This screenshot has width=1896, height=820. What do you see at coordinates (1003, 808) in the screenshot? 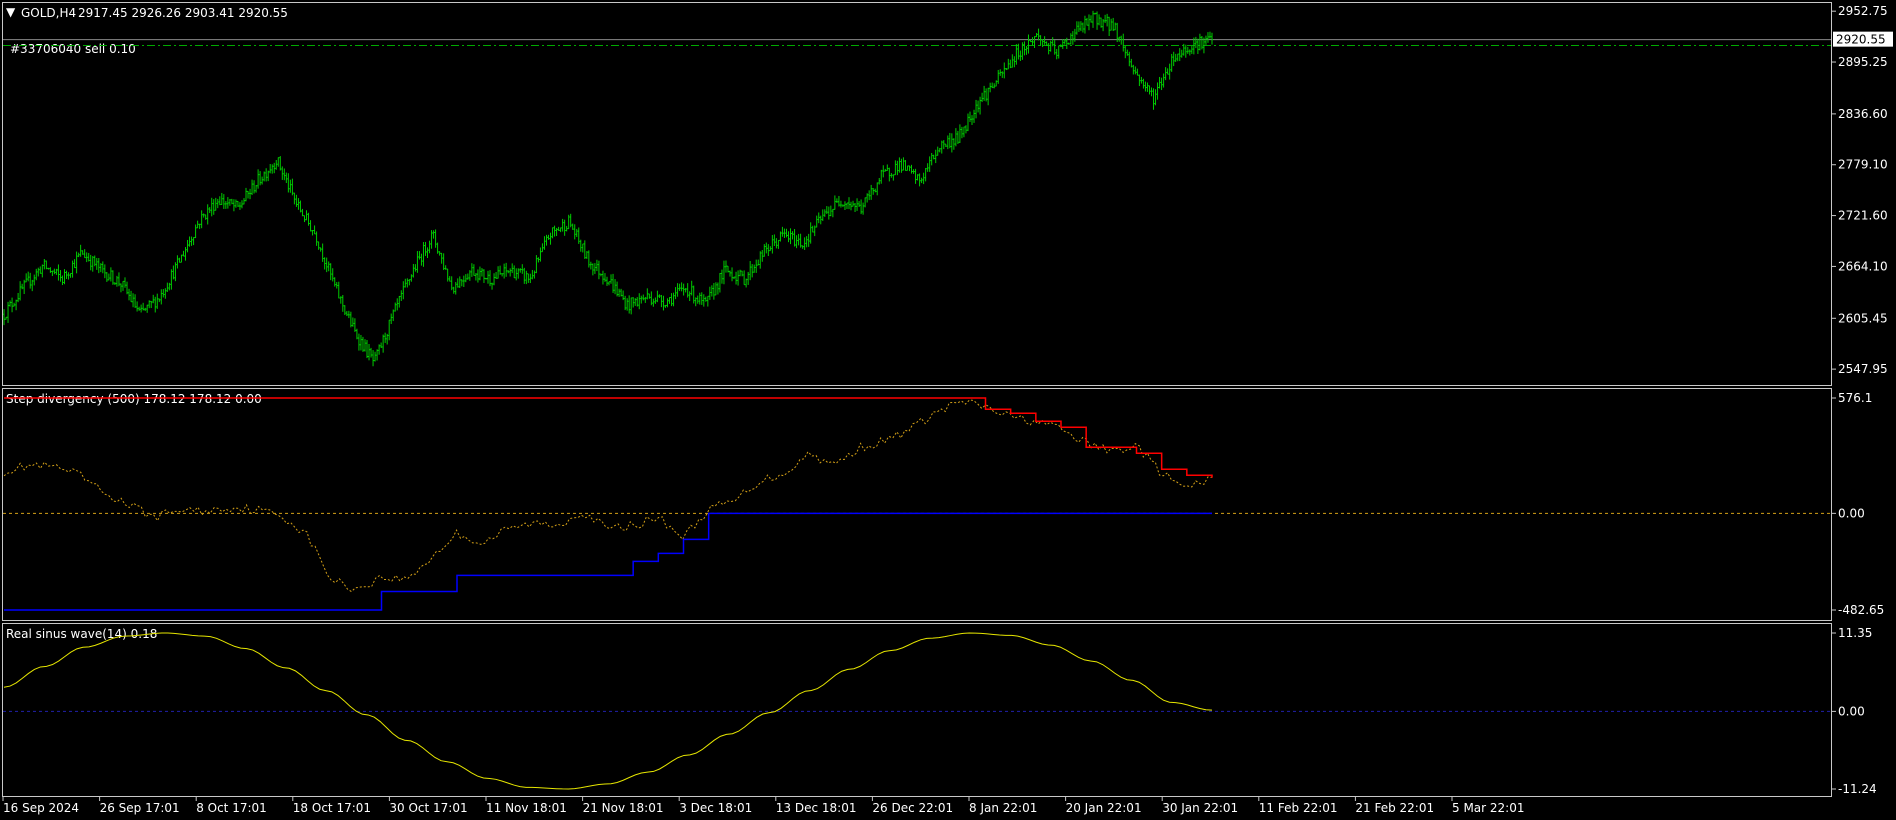
I see `time-tick-label: 8 Jan 22:01` at bounding box center [1003, 808].